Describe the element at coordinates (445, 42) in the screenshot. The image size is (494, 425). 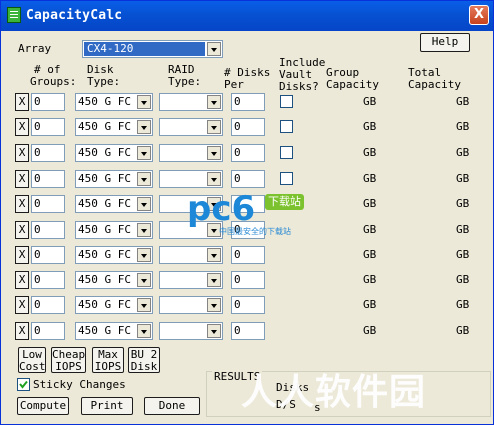
I see `help-button: Help` at that location.